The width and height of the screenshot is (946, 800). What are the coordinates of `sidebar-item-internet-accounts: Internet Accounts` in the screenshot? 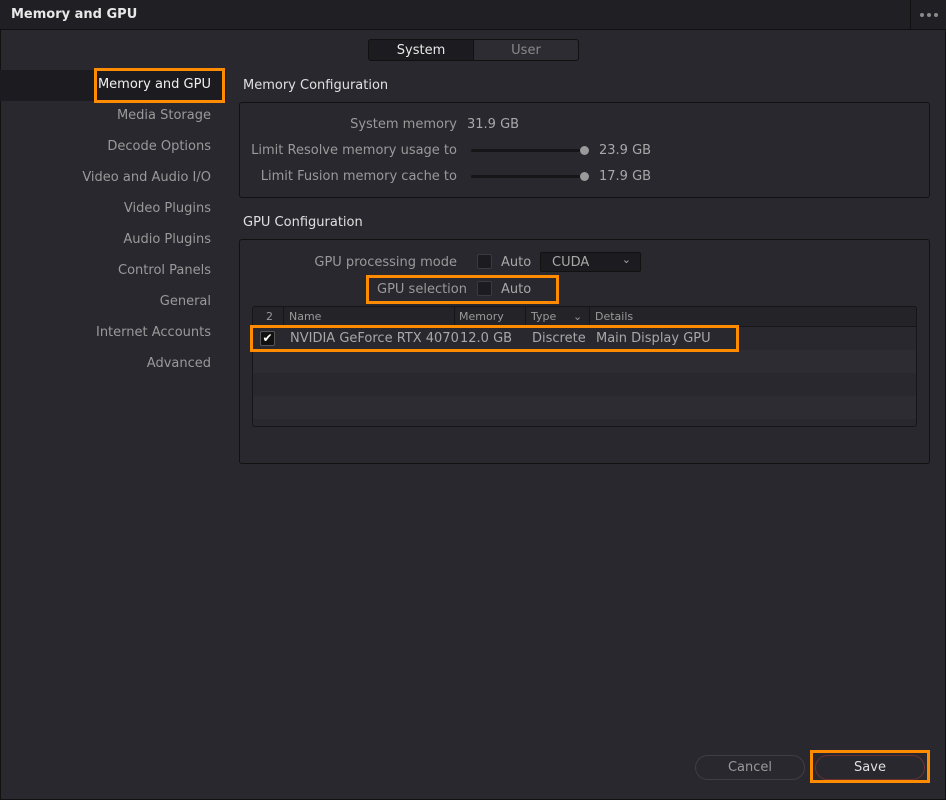 It's located at (153, 332).